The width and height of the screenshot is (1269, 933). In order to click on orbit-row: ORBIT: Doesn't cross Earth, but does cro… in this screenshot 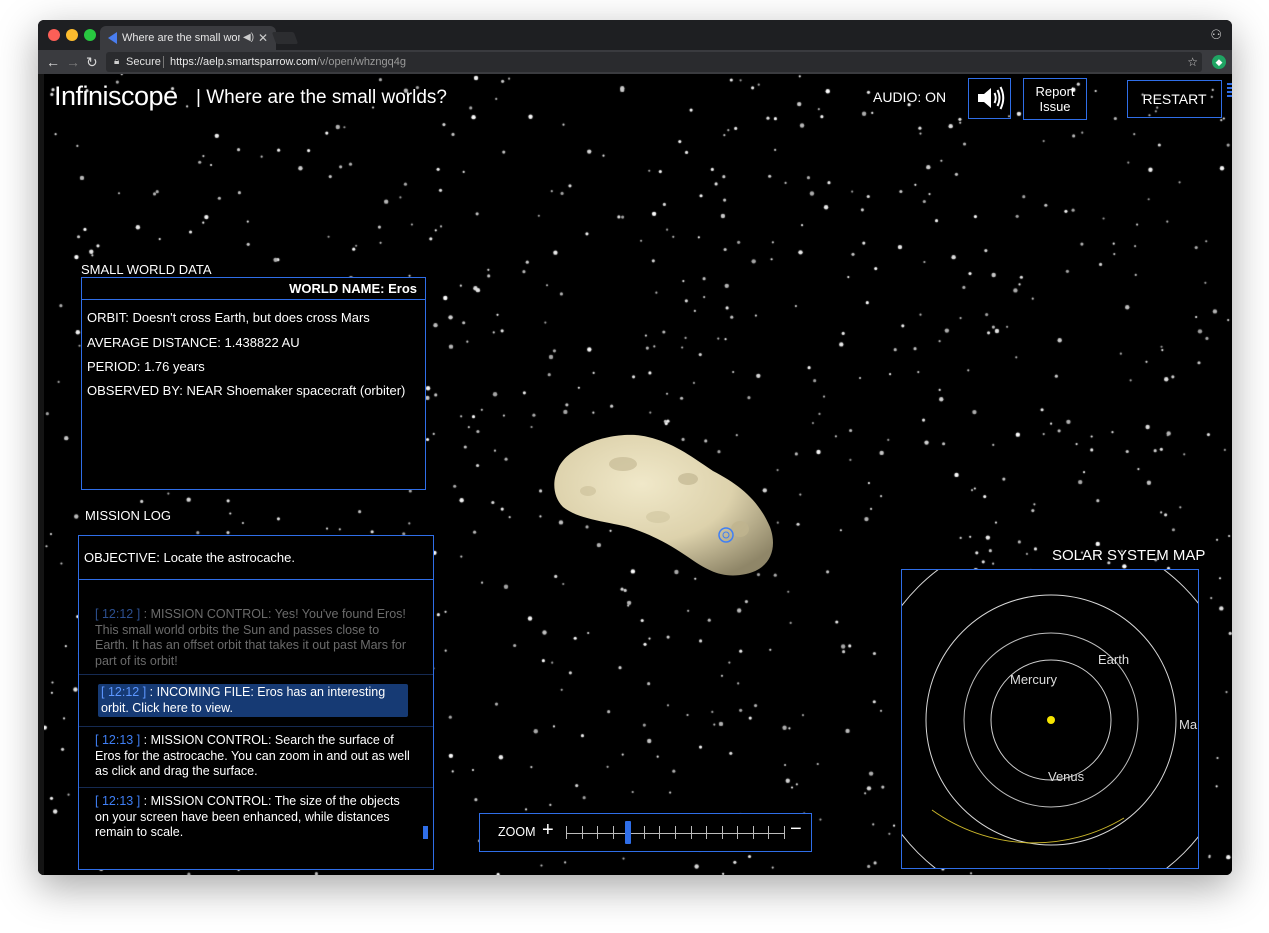, I will do `click(228, 317)`.